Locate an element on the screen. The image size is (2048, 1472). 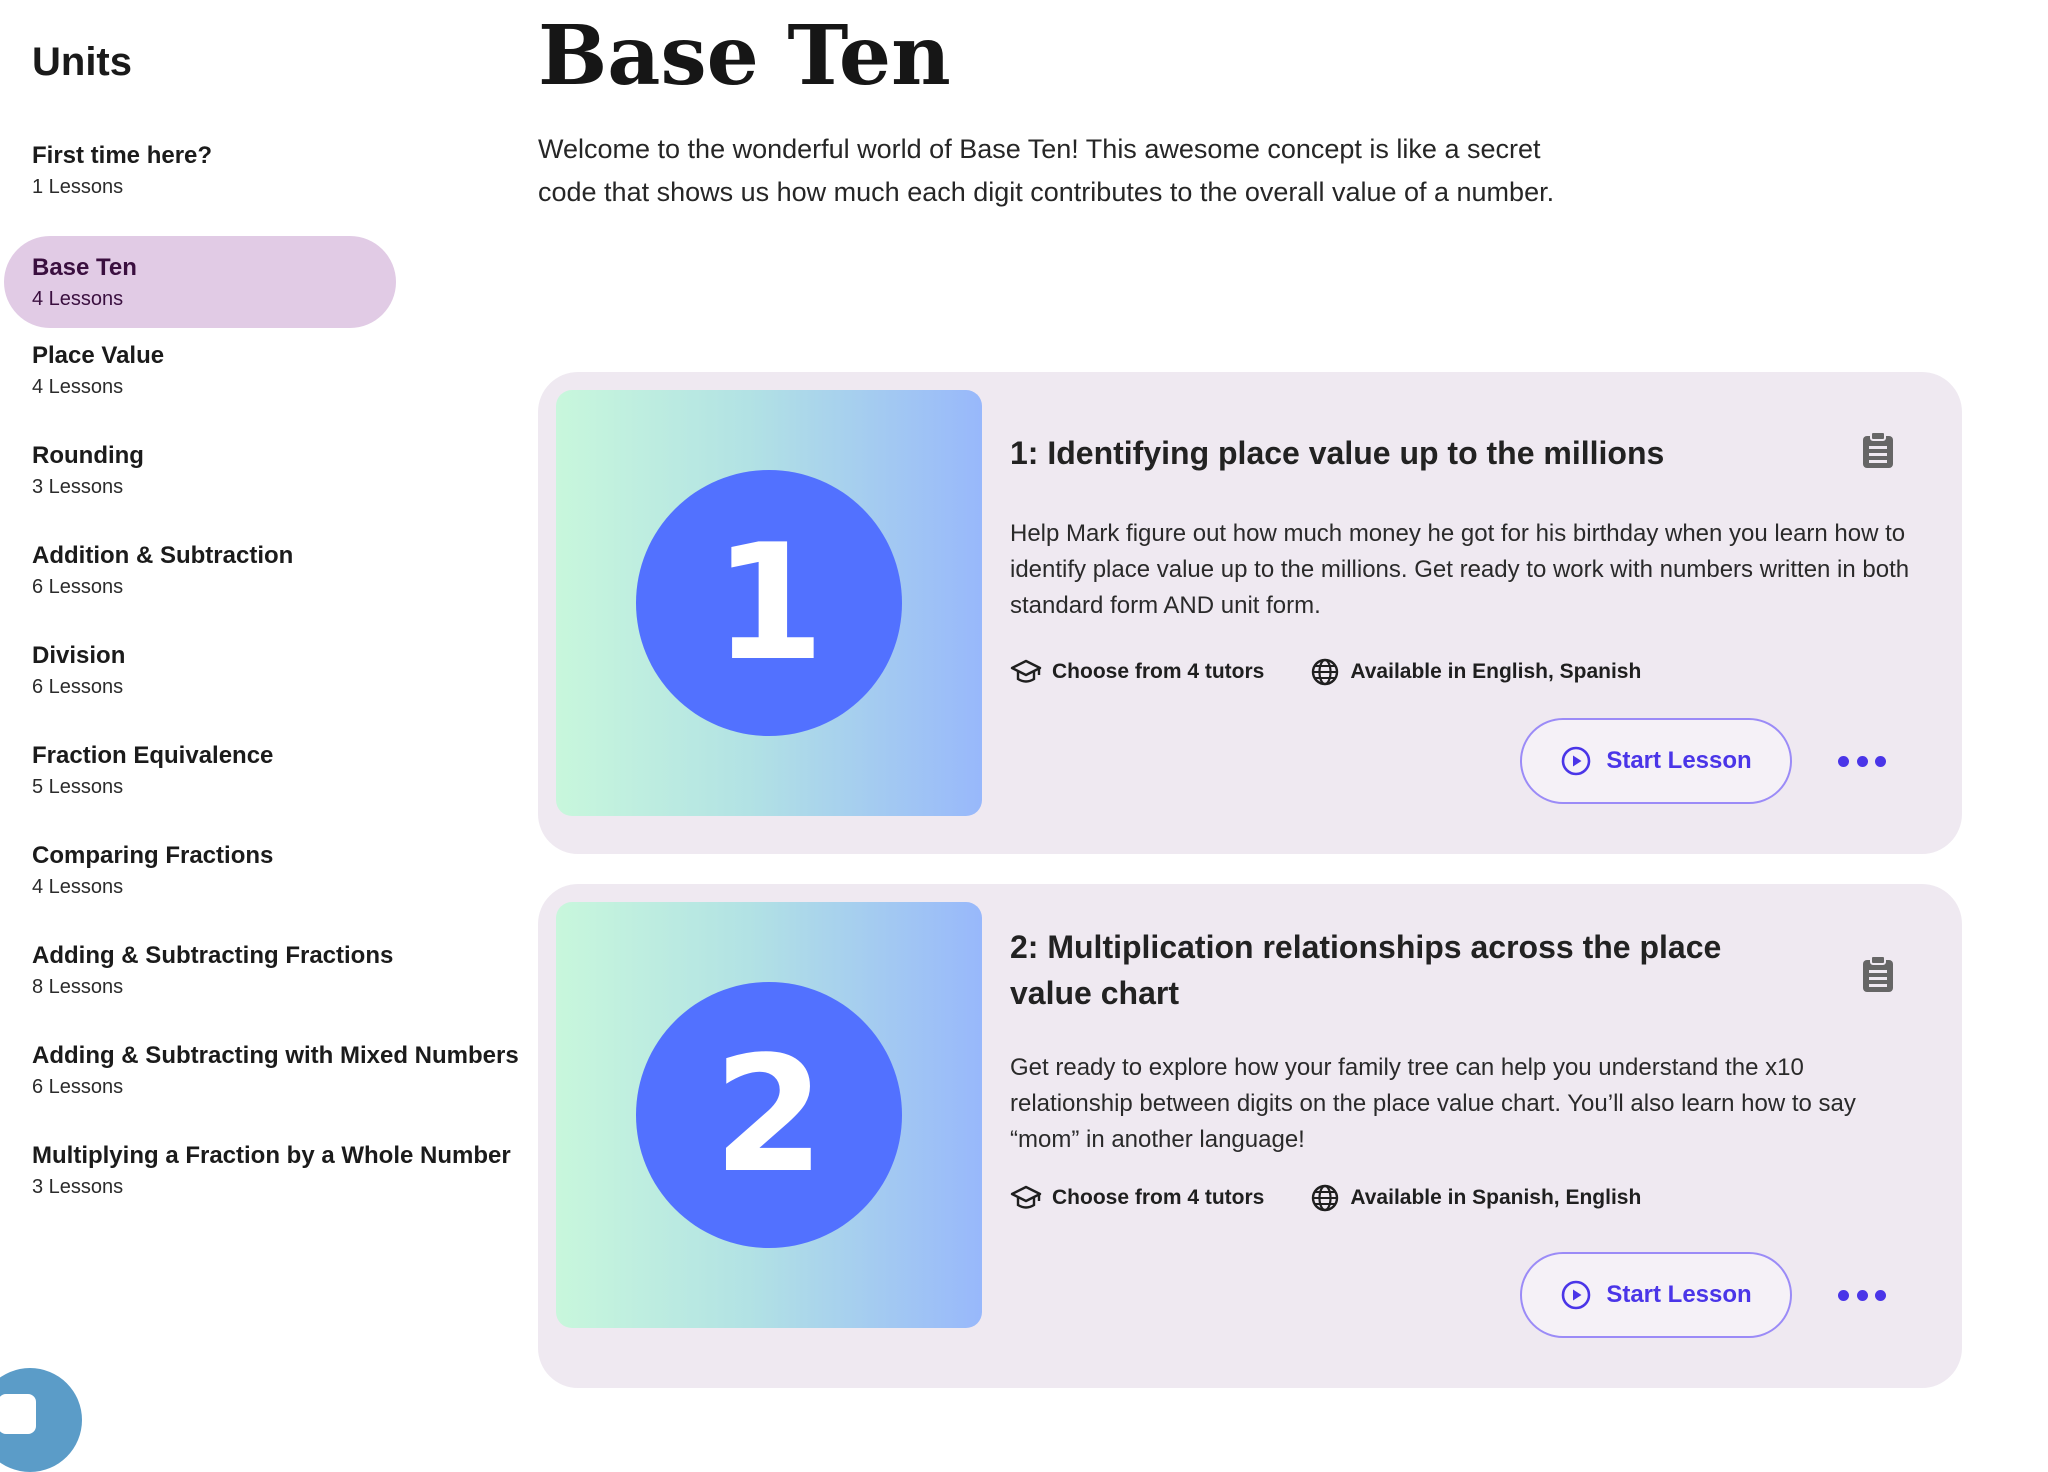
unit-name: Multiplying a Fraction by a Whole Number is located at coordinates (271, 1155).